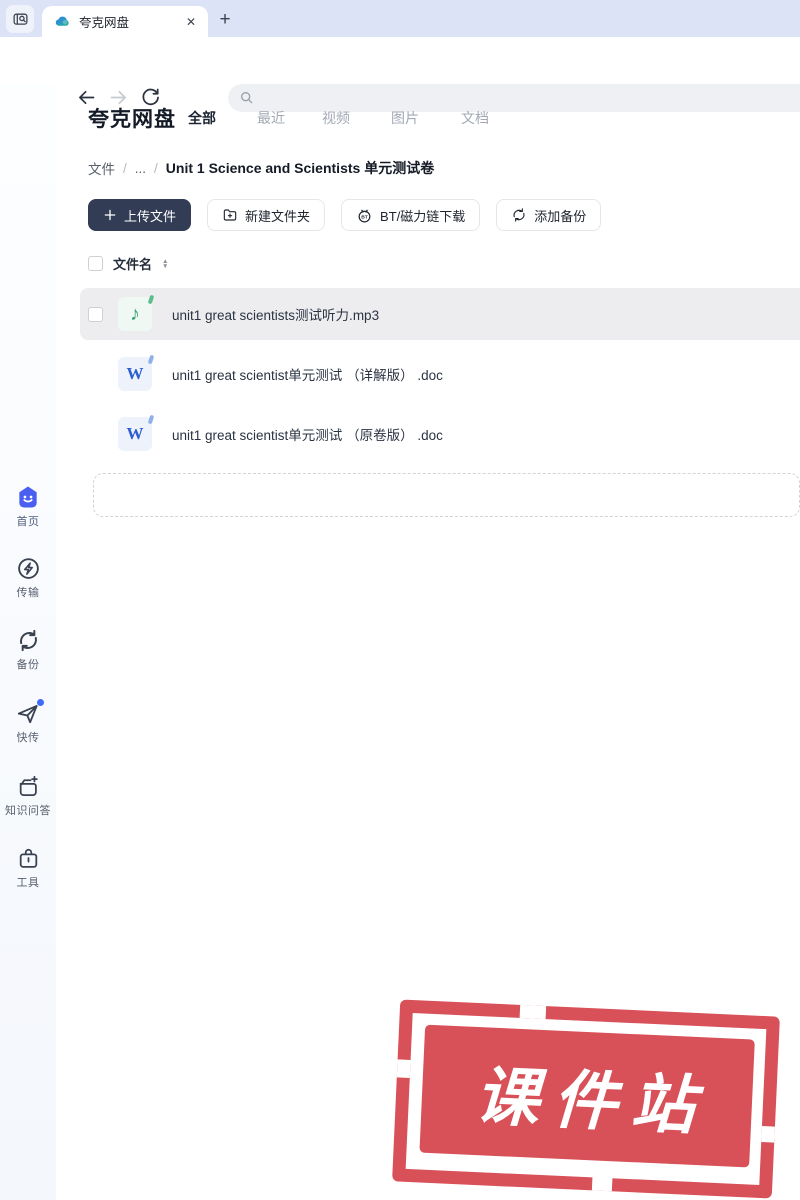  I want to click on folder-plus-icon, so click(230, 215).